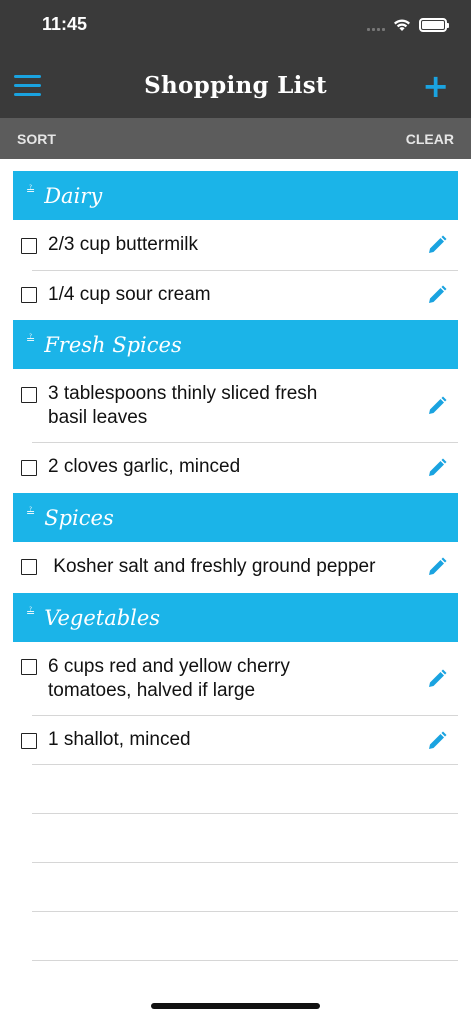 This screenshot has width=471, height=1019. What do you see at coordinates (235, 617) in the screenshot?
I see `section-header-vegetables: ≟ Vegetables` at bounding box center [235, 617].